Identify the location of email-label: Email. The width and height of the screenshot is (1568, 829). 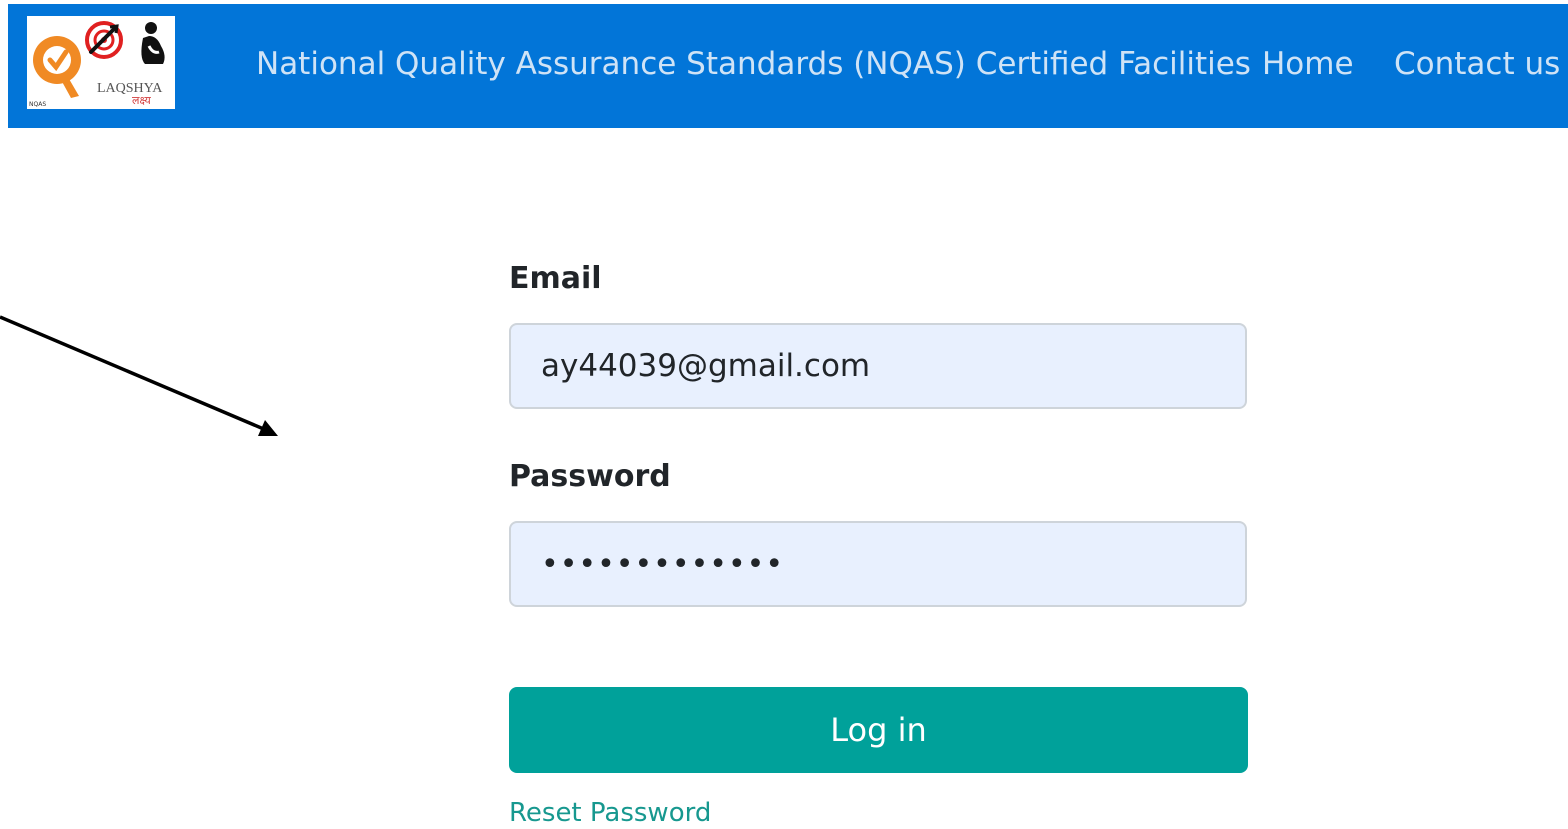
(555, 278).